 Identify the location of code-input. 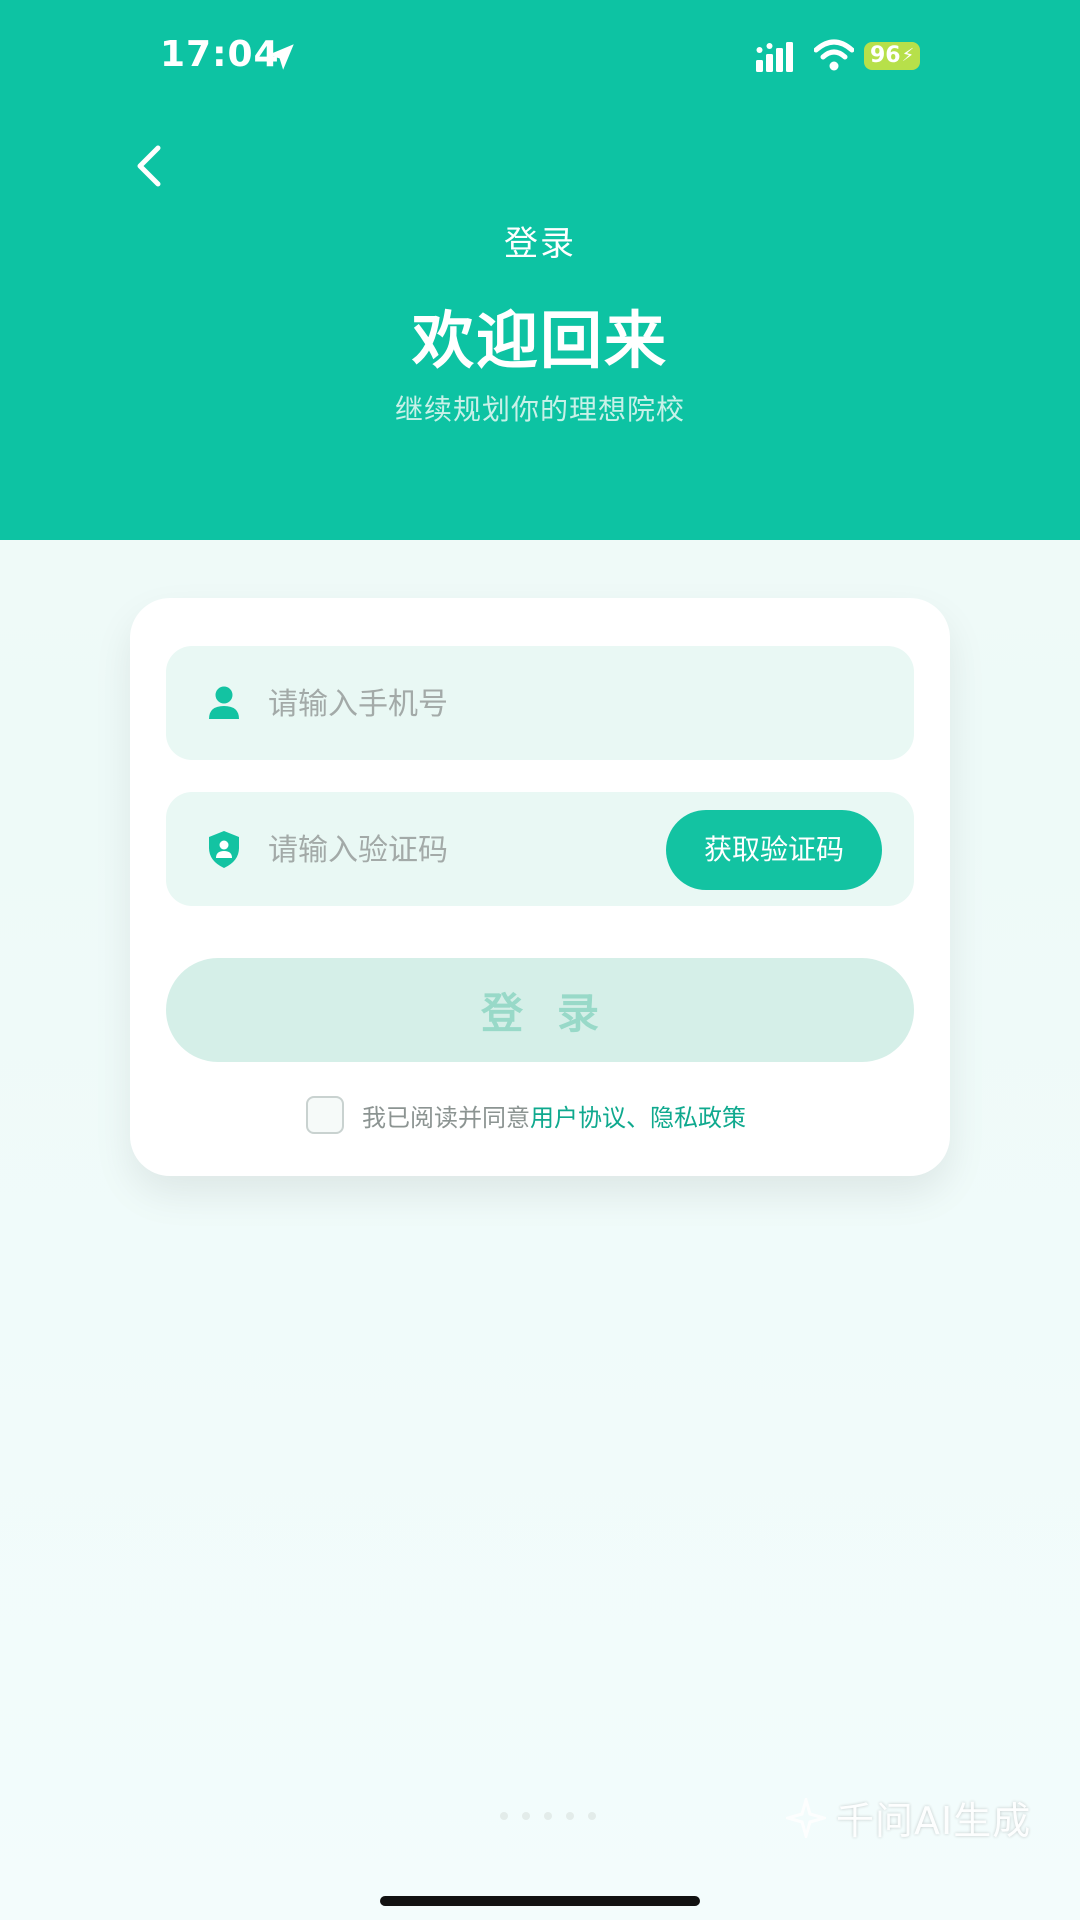
(468, 850).